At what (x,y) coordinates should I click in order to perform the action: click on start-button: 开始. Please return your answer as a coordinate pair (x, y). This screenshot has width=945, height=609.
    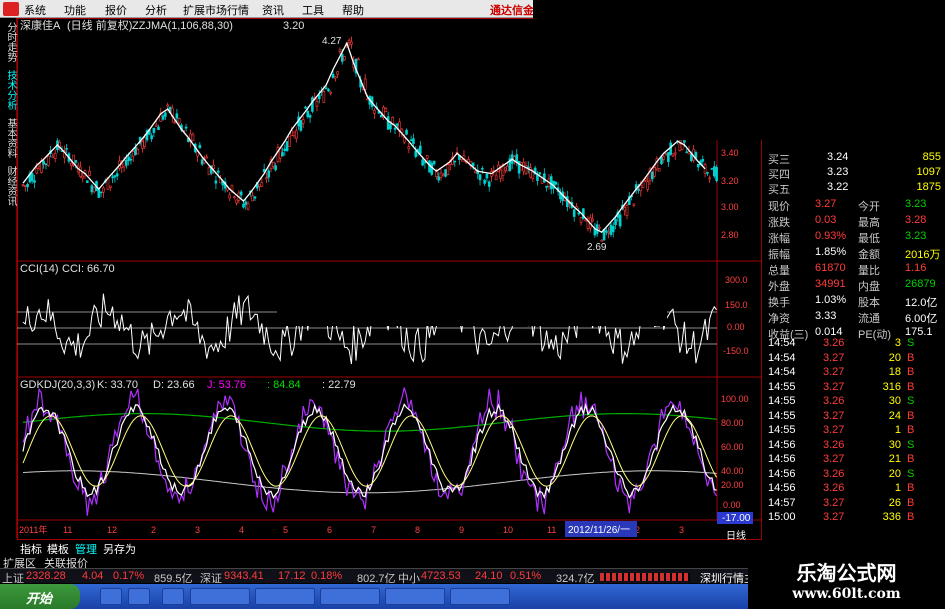
    Looking at the image, I should click on (40, 596).